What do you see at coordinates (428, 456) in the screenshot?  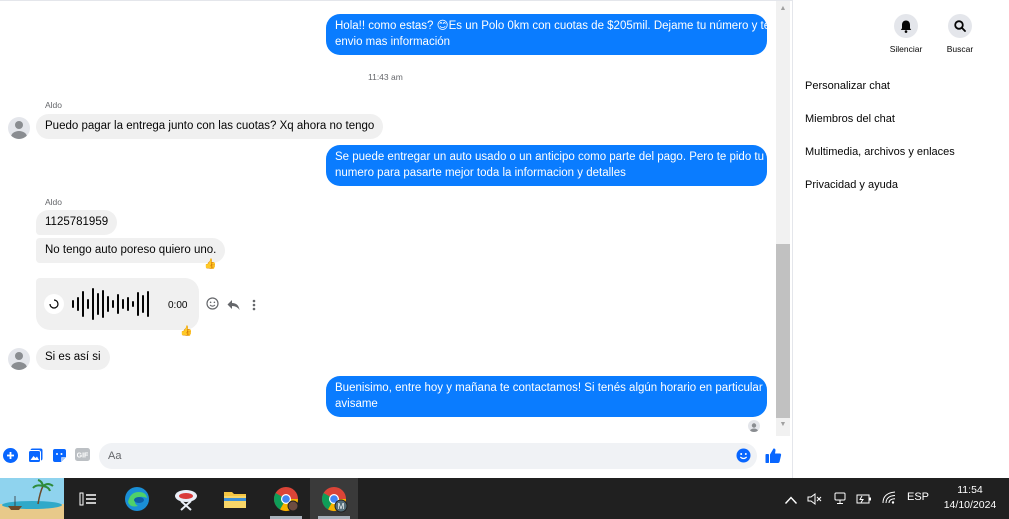 I see `message-input: Aa` at bounding box center [428, 456].